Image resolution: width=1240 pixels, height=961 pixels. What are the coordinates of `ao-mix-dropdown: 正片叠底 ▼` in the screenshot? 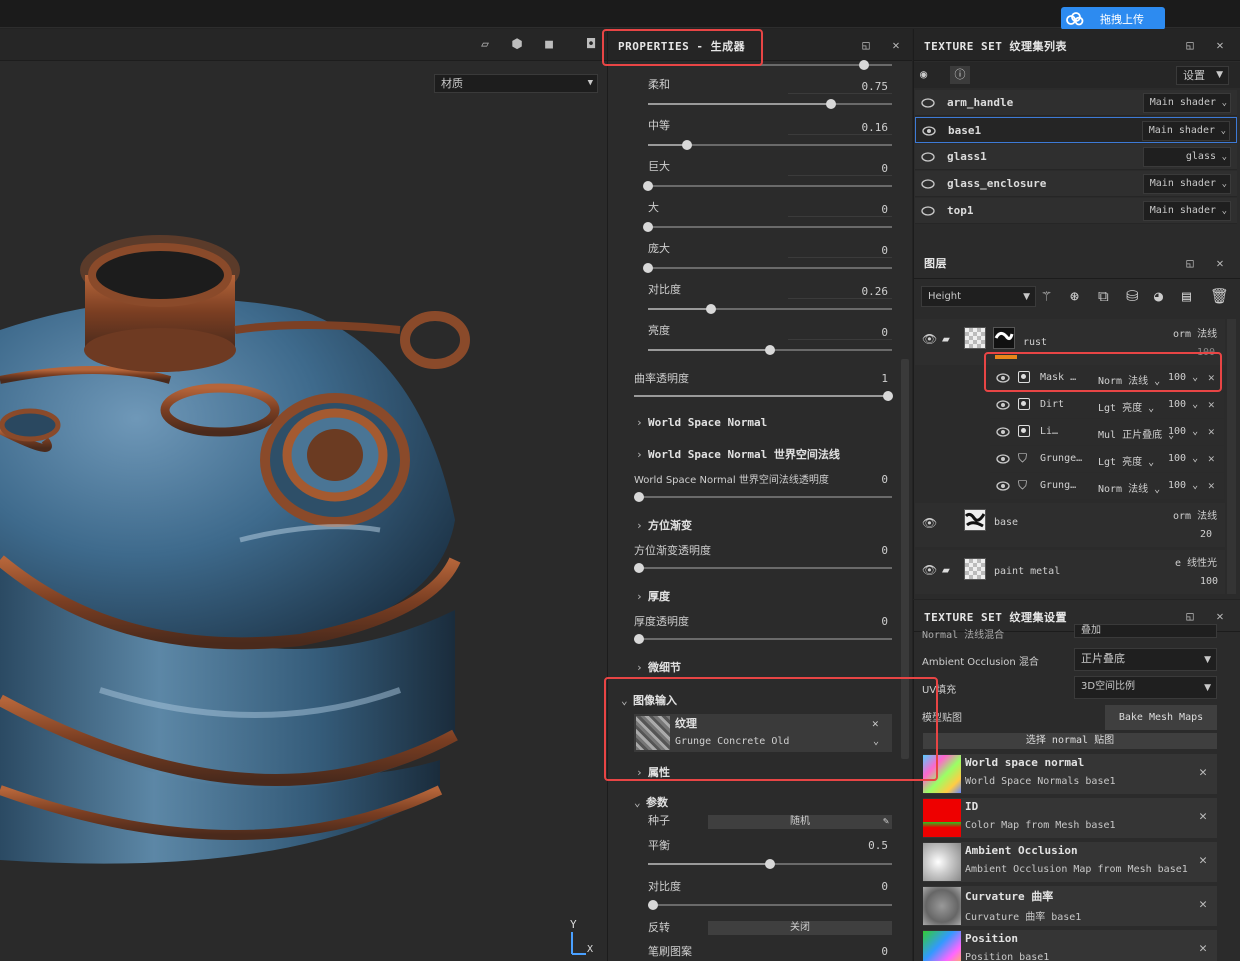 It's located at (1145, 659).